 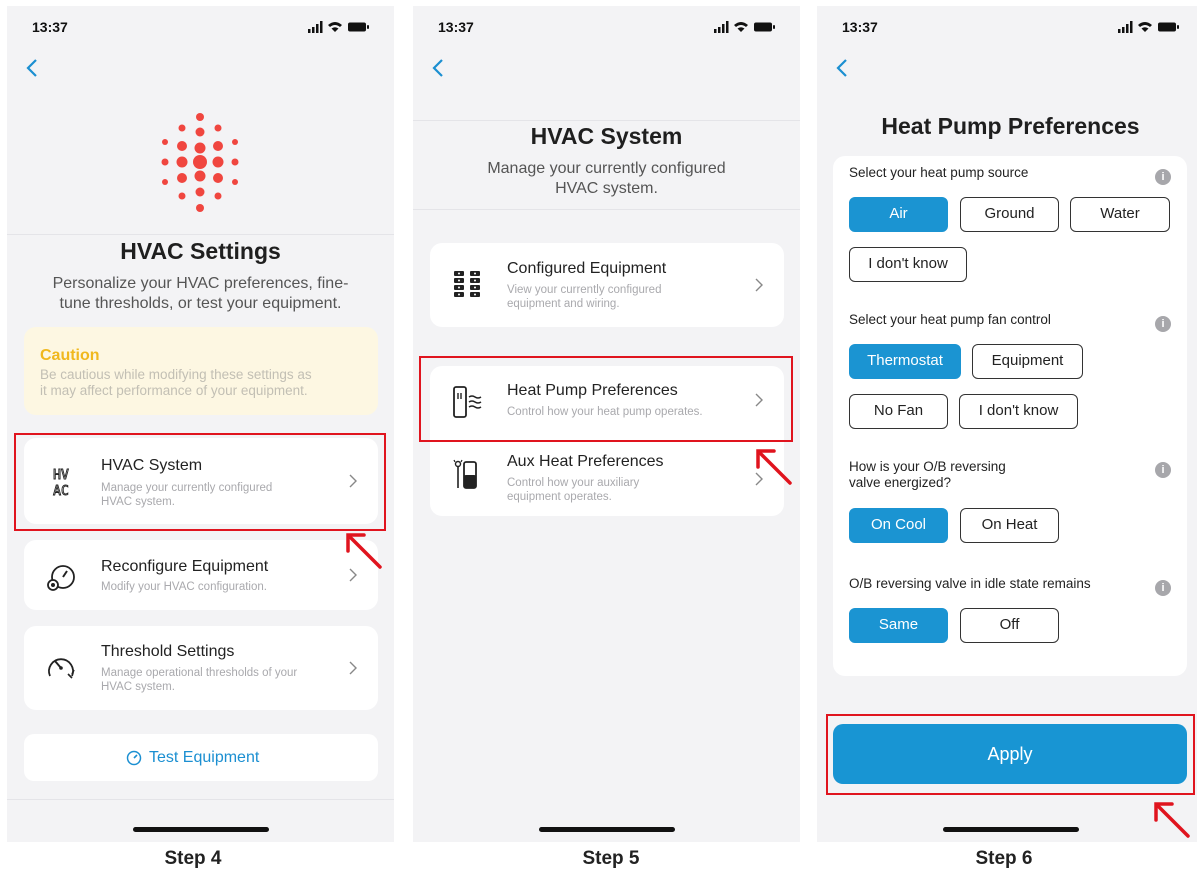 I want to click on test-equipment-button: Test Equipment, so click(x=201, y=757).